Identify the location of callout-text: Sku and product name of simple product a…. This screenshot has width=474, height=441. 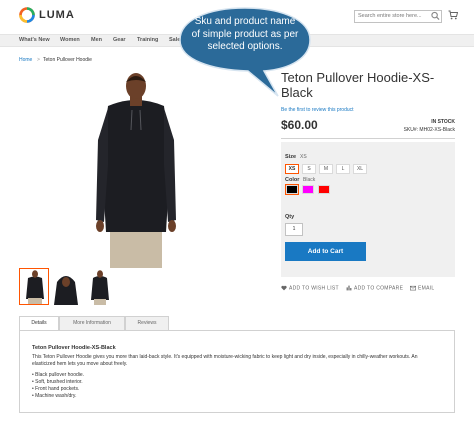
(245, 34).